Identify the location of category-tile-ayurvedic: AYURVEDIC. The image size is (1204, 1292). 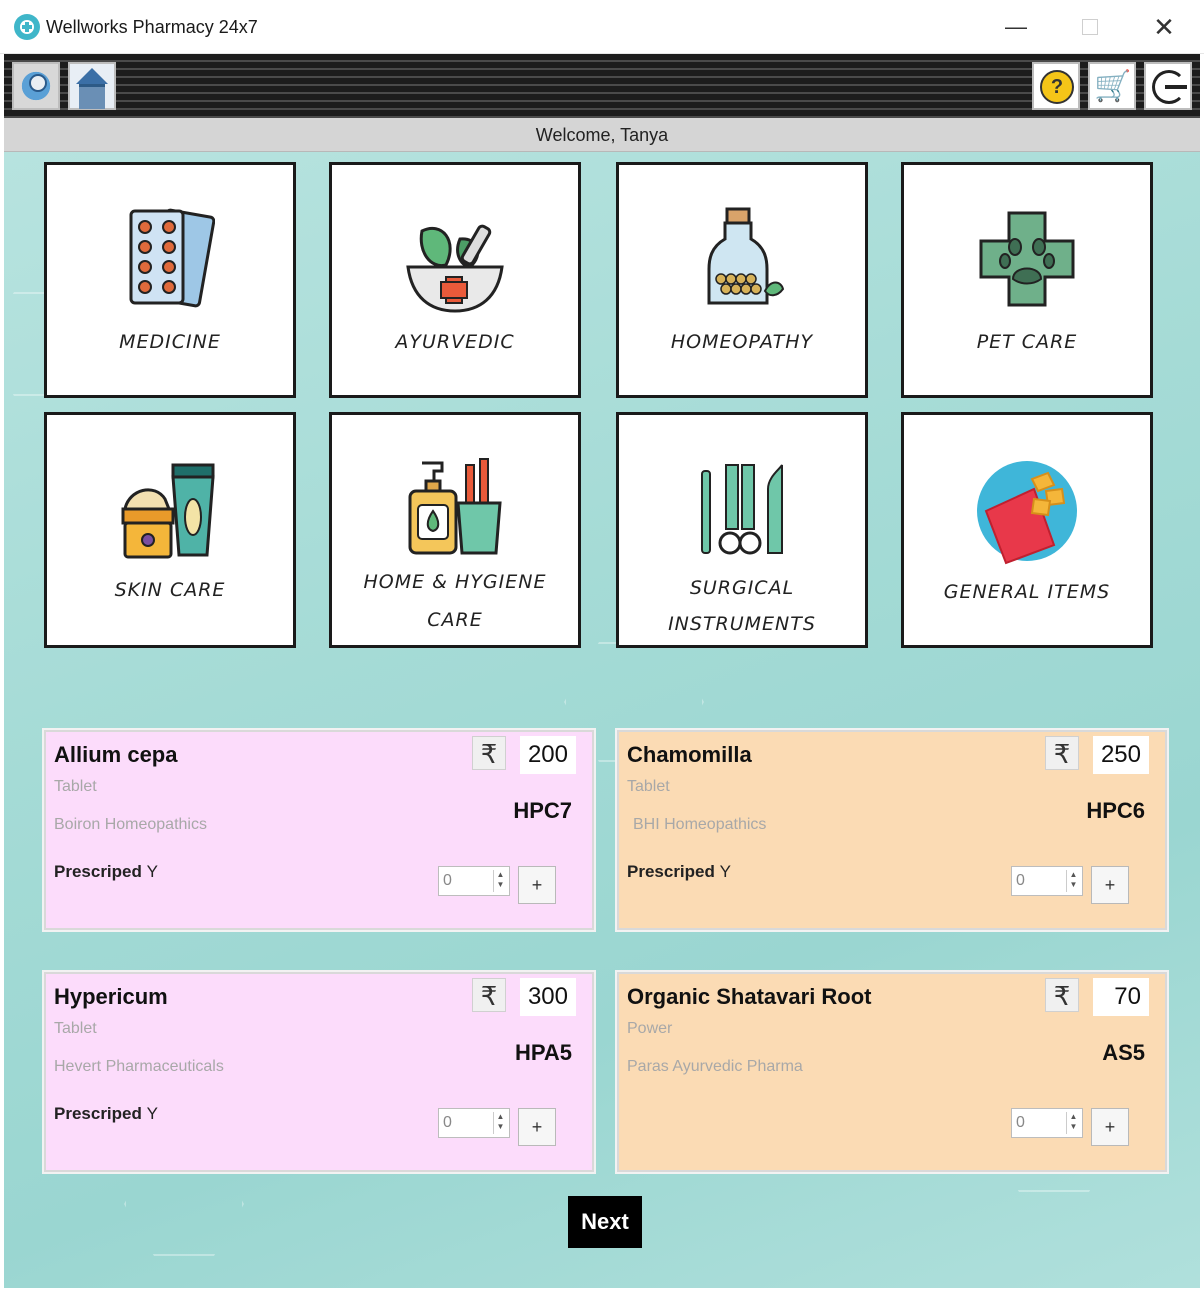
(455, 280).